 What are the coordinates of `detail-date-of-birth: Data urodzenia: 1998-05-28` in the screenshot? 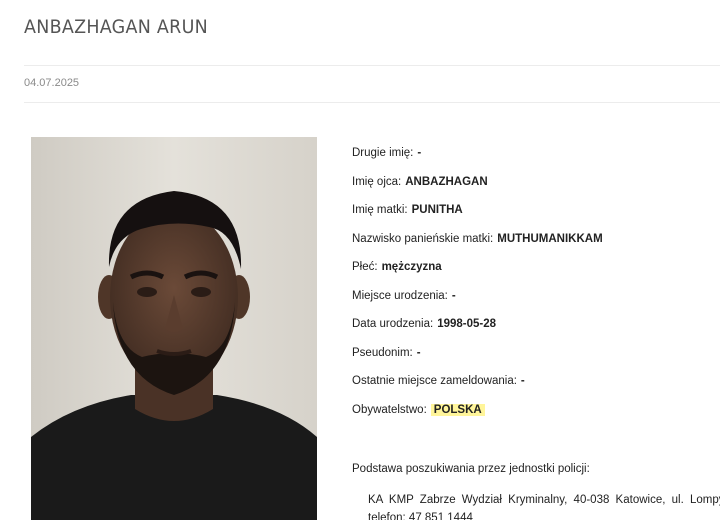 It's located at (536, 332).